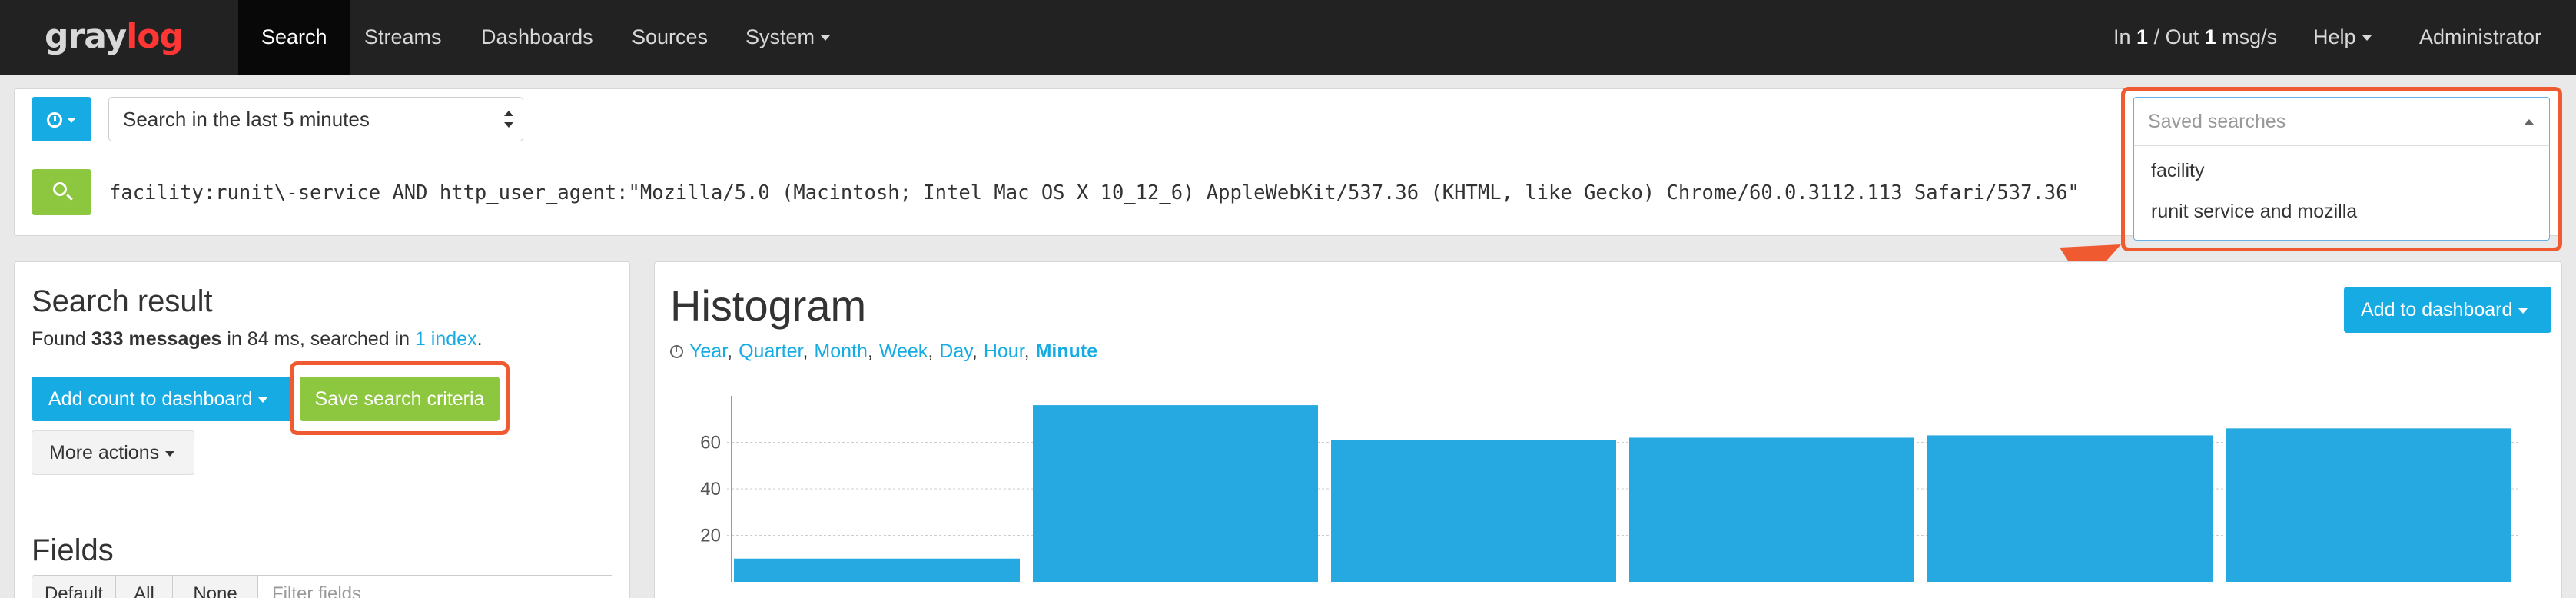 This screenshot has width=2576, height=598. I want to click on resolution-hour: Hour, so click(1004, 352).